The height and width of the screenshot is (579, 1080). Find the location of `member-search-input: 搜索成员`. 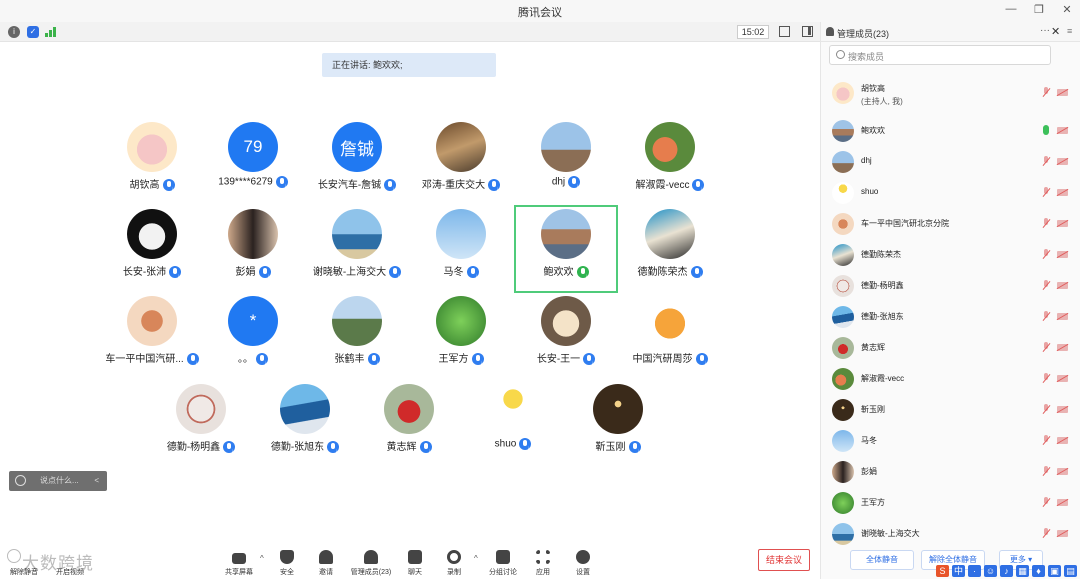

member-search-input: 搜索成员 is located at coordinates (940, 55).